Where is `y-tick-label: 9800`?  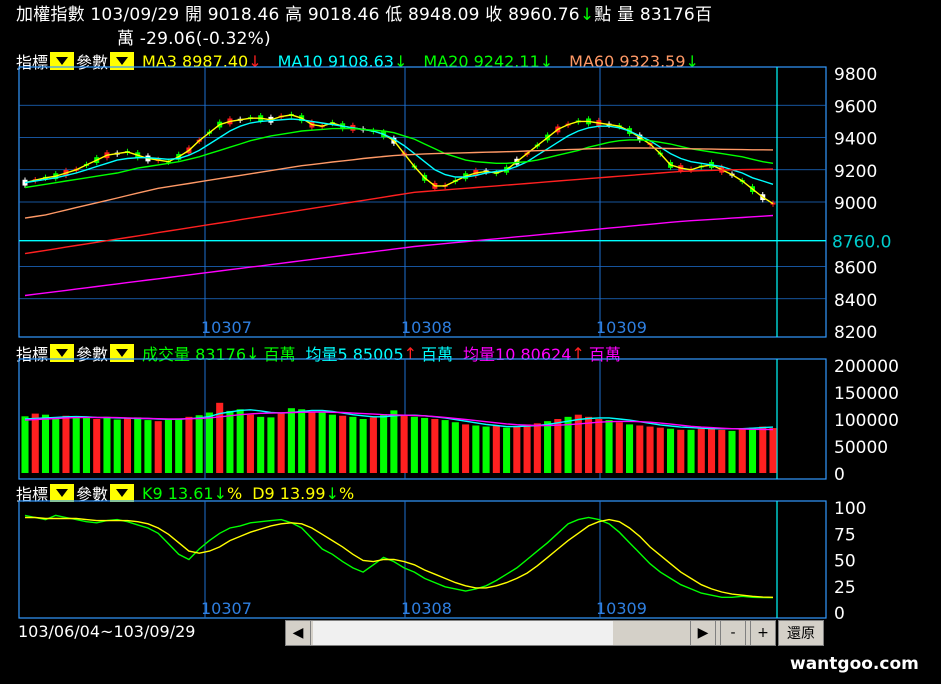 y-tick-label: 9800 is located at coordinates (855, 75).